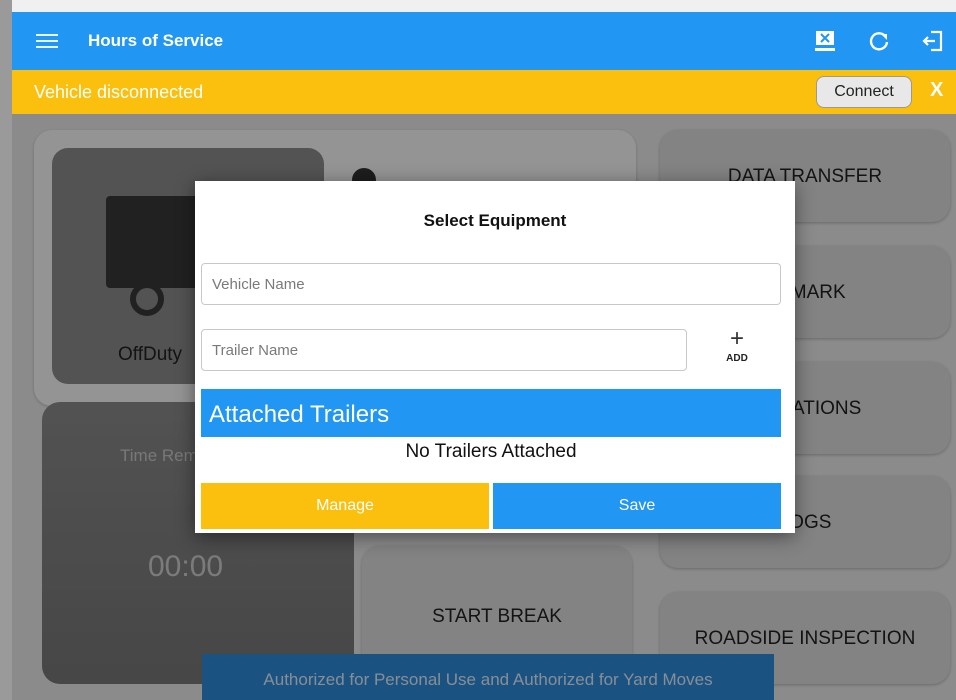  I want to click on close-banner-button: X, so click(936, 90).